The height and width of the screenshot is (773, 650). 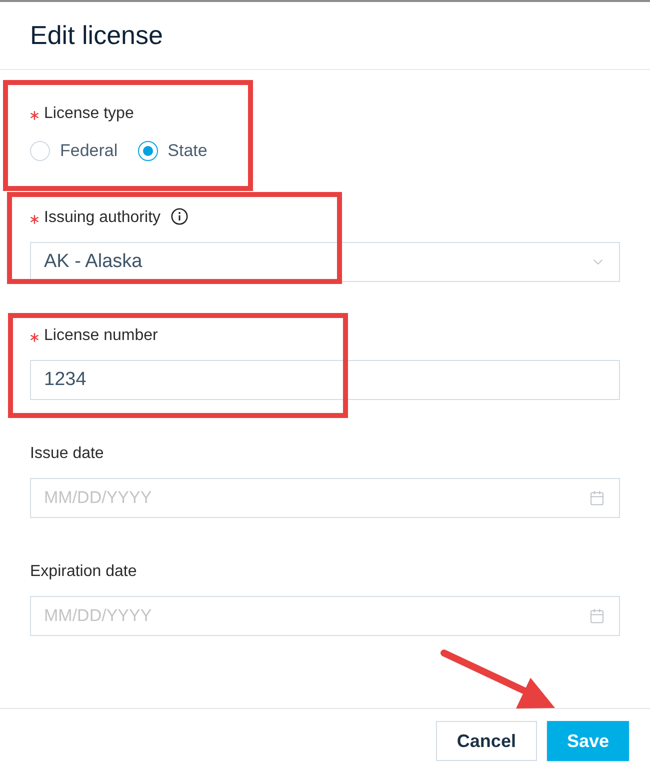 I want to click on select-field: AK - Alaska, so click(x=325, y=262).